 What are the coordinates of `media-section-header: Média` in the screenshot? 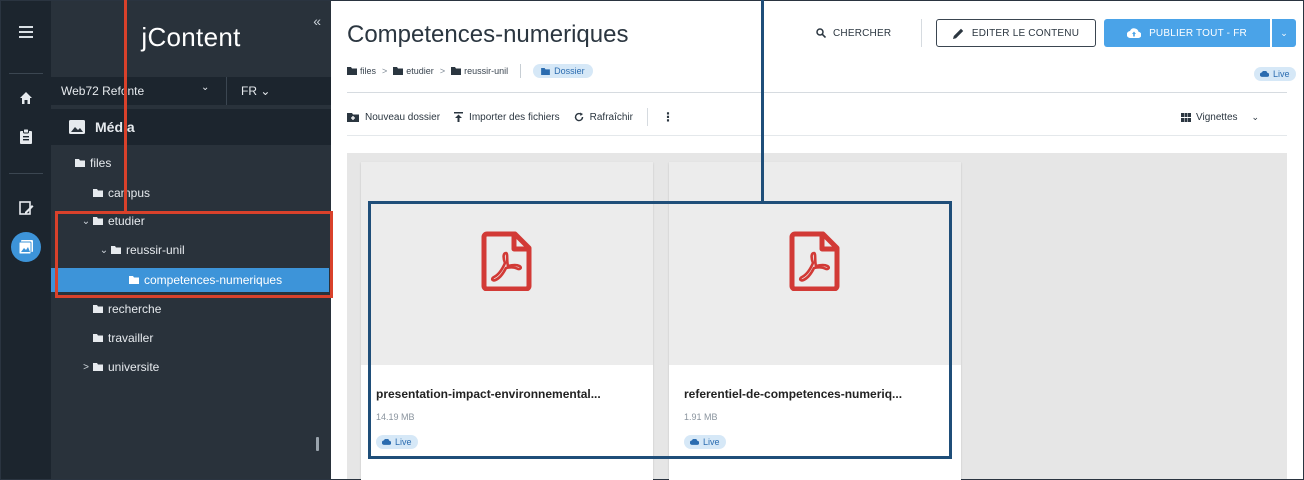 It's located at (191, 127).